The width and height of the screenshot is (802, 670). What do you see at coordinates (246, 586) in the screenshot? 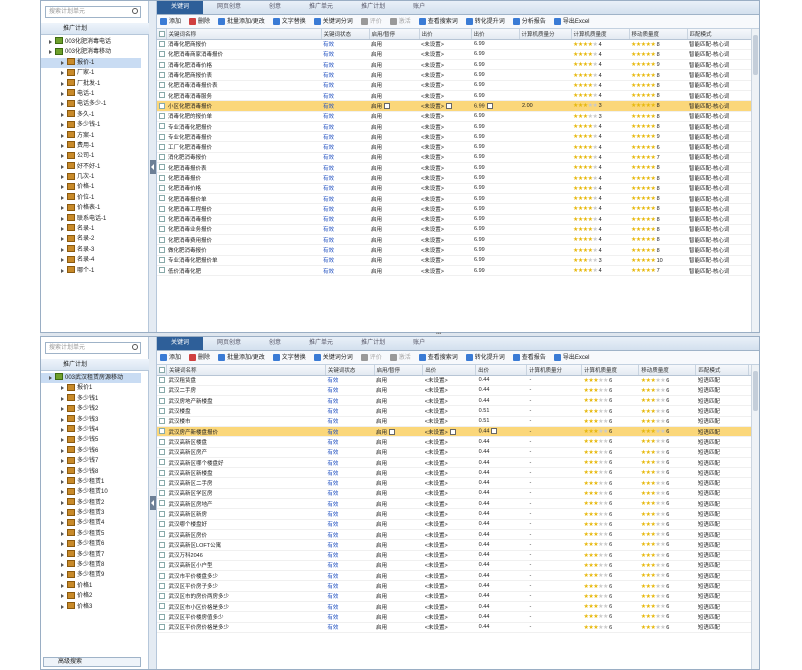
I see `keyword-name: 武汉区平价房子多少` at bounding box center [246, 586].